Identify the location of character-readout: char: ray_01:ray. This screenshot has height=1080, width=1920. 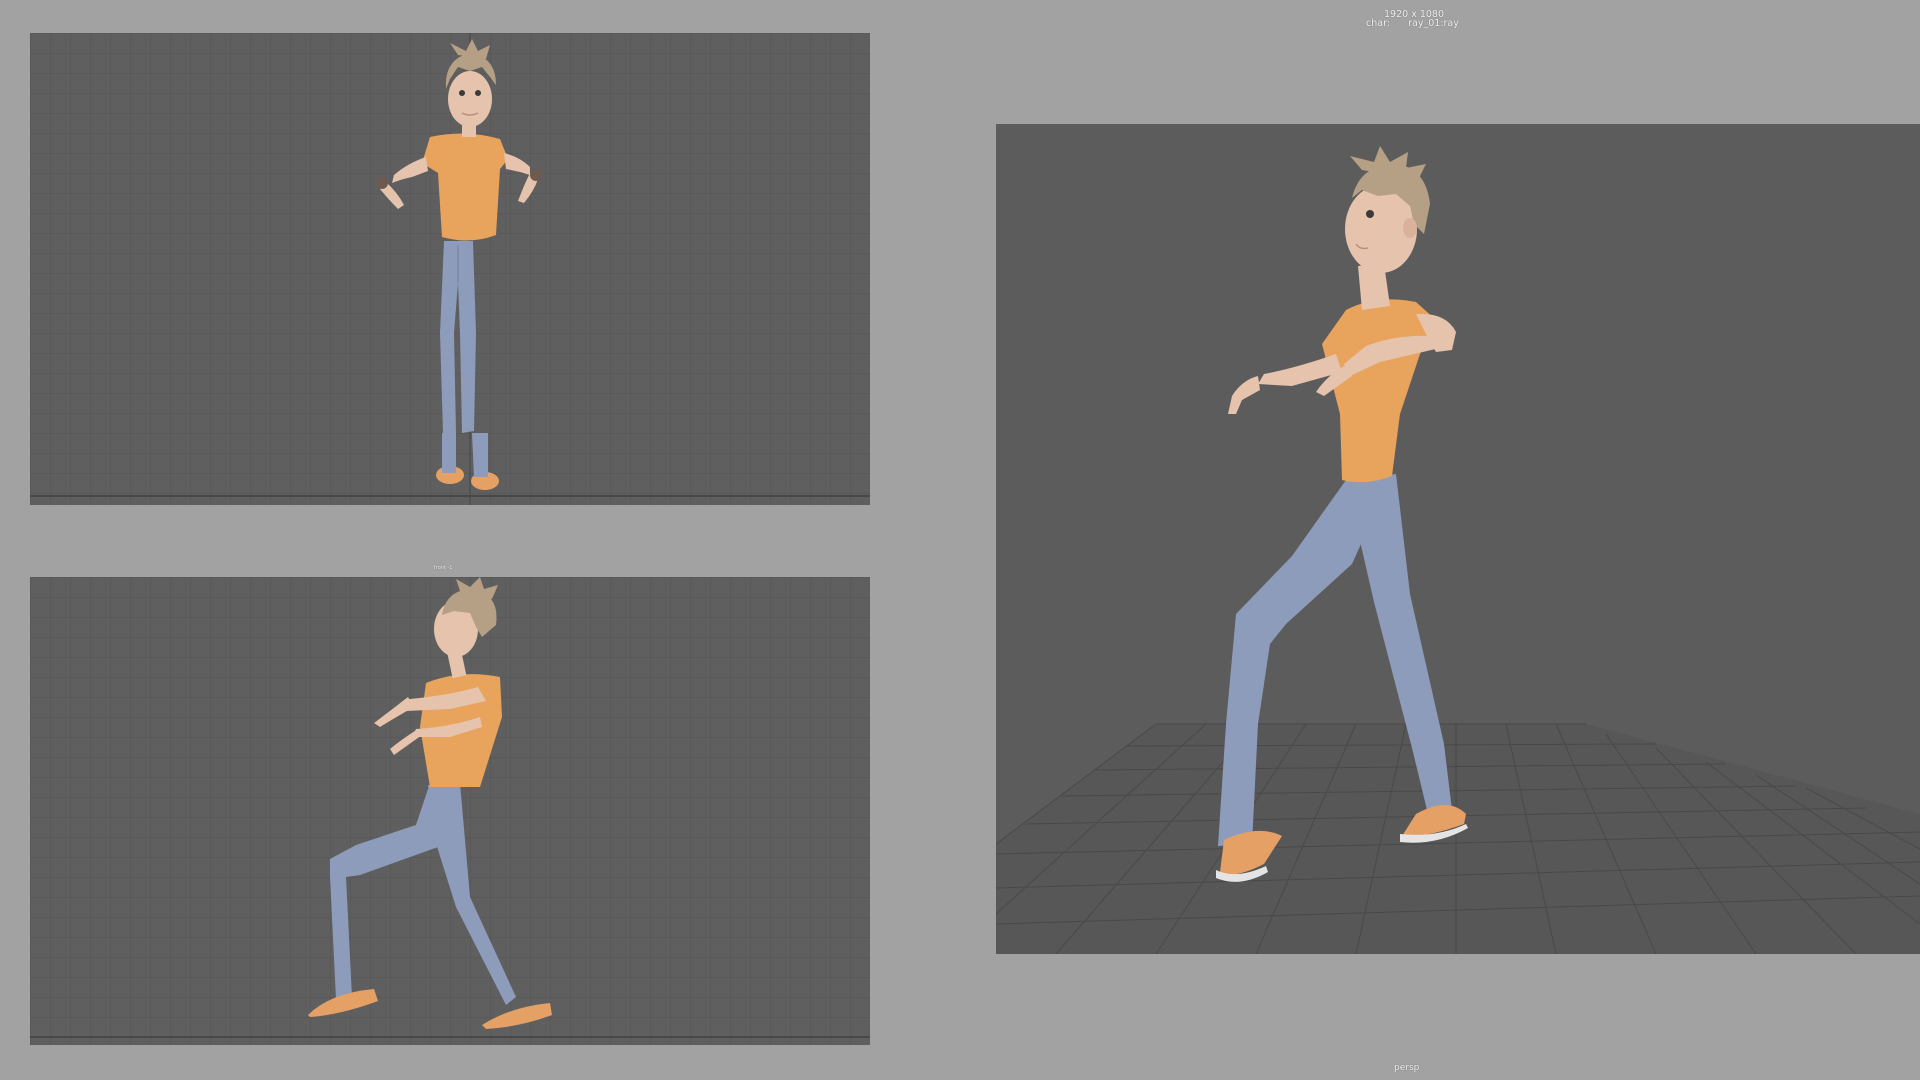
(1412, 23).